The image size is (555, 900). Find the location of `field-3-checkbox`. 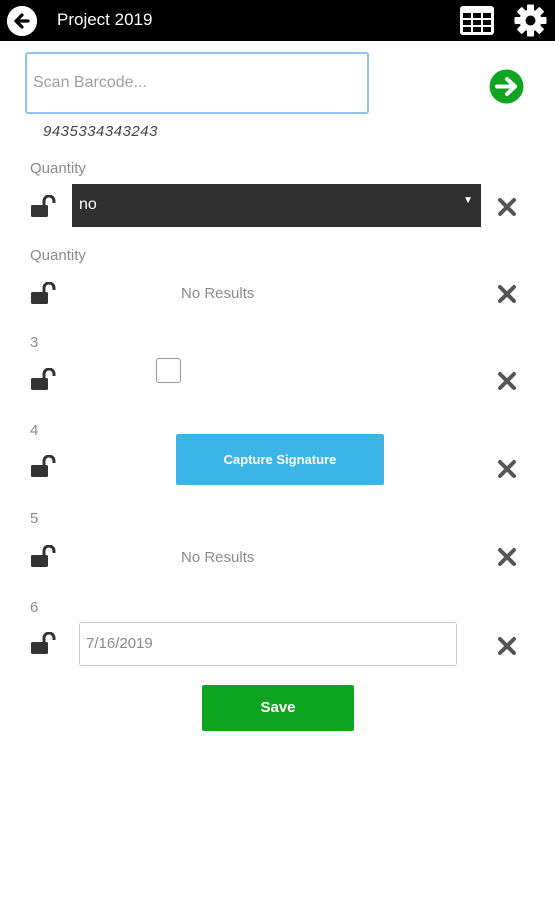

field-3-checkbox is located at coordinates (168, 370).